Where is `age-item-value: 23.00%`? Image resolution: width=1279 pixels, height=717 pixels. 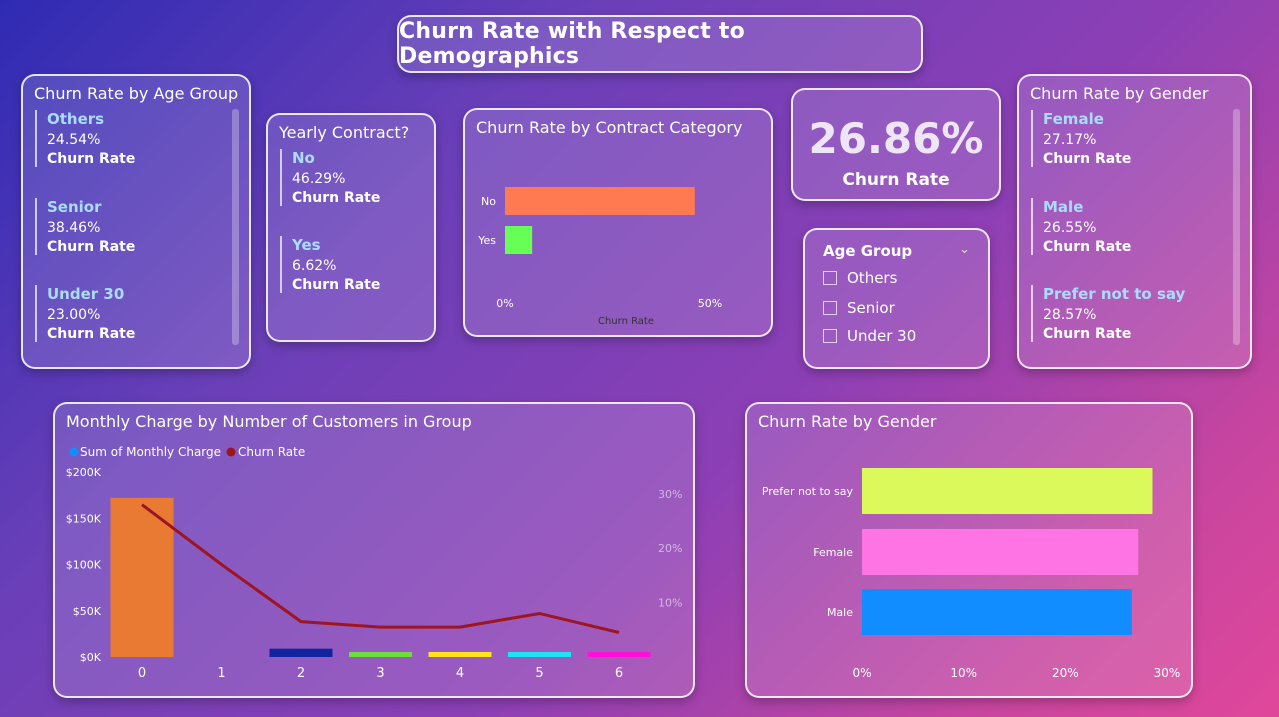
age-item-value: 23.00% is located at coordinates (74, 315).